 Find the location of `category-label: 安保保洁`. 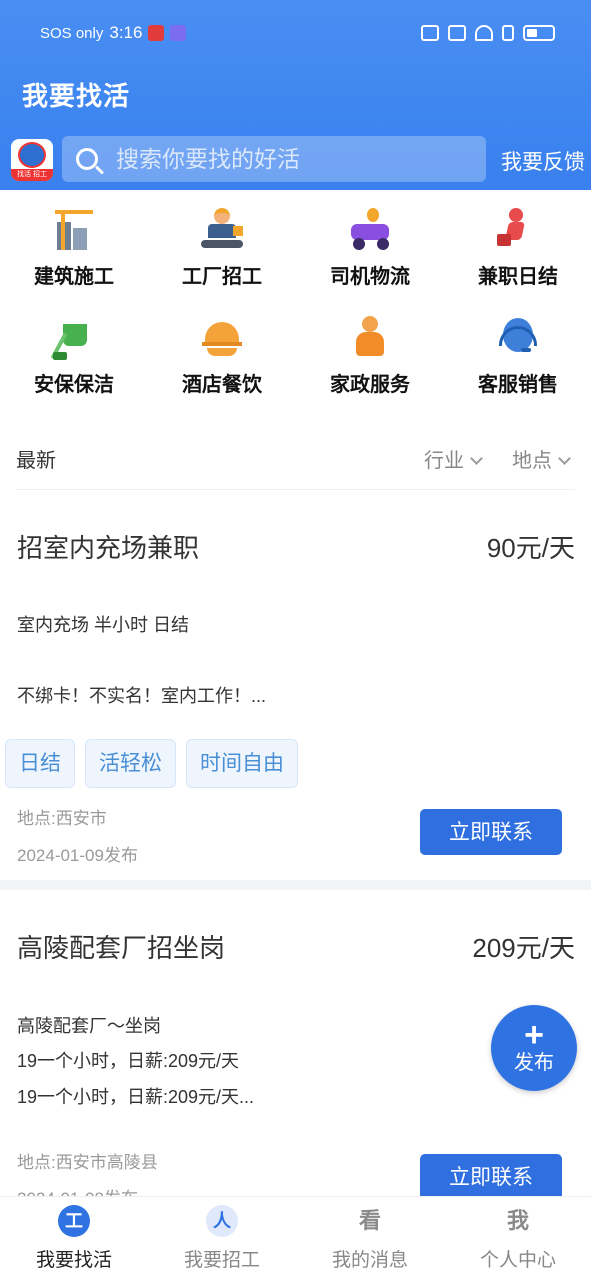

category-label: 安保保洁 is located at coordinates (74, 385).